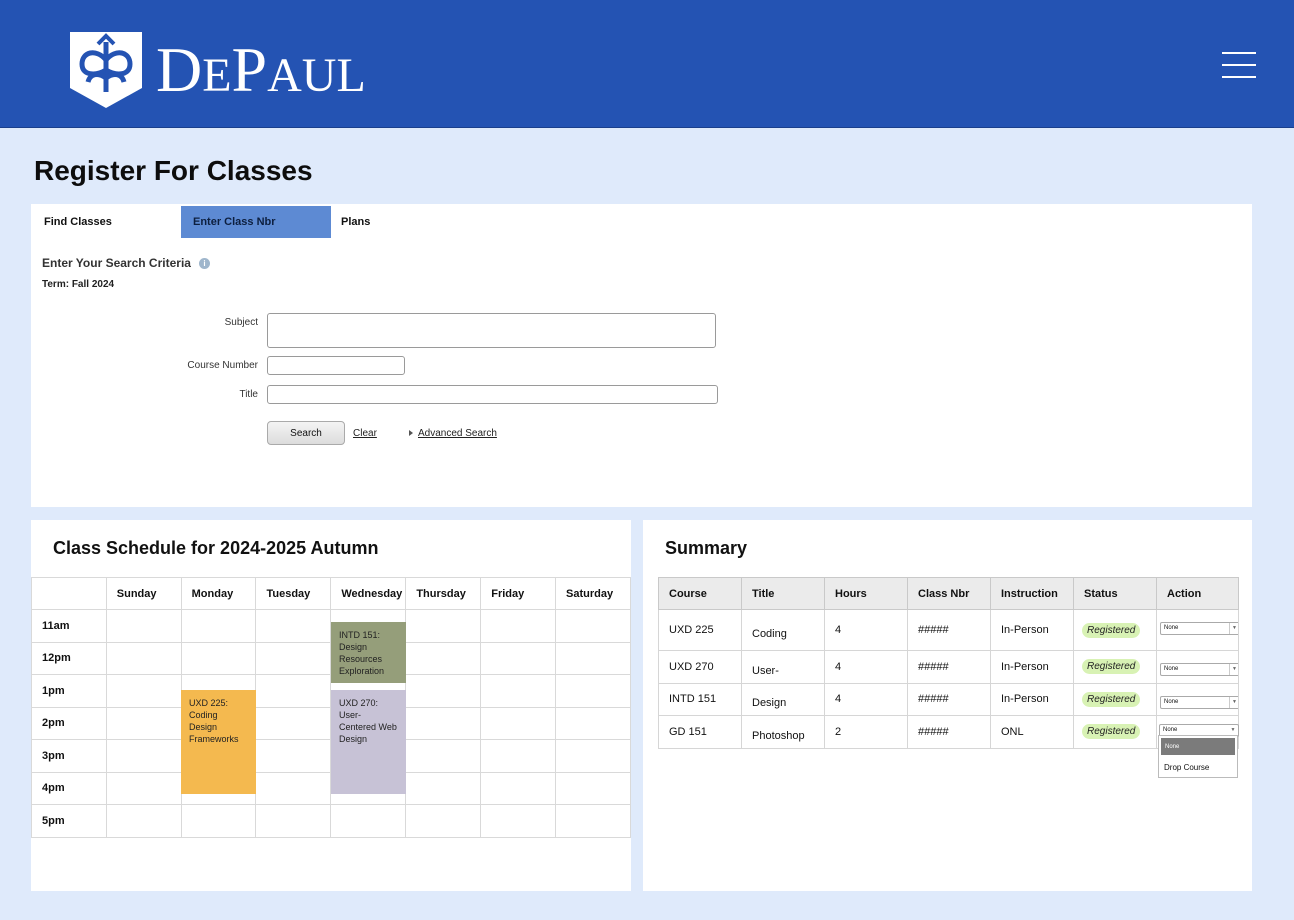  Describe the element at coordinates (256, 222) in the screenshot. I see `tab-enter-class-nbr: Enter Class Nbr` at that location.